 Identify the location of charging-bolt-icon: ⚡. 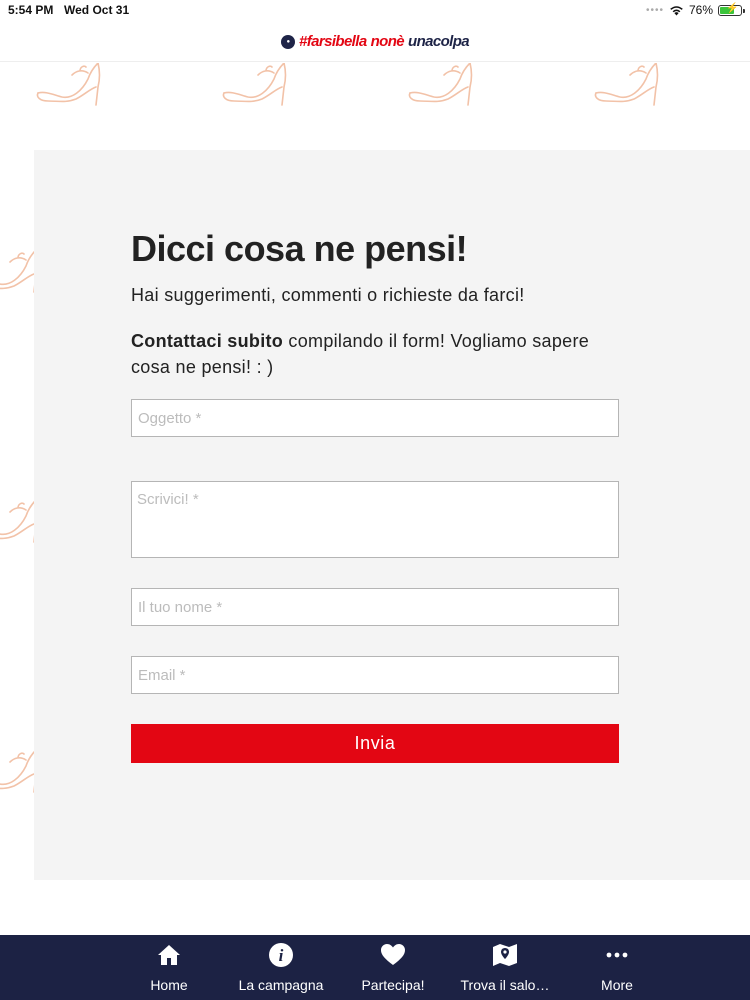
(732, 8).